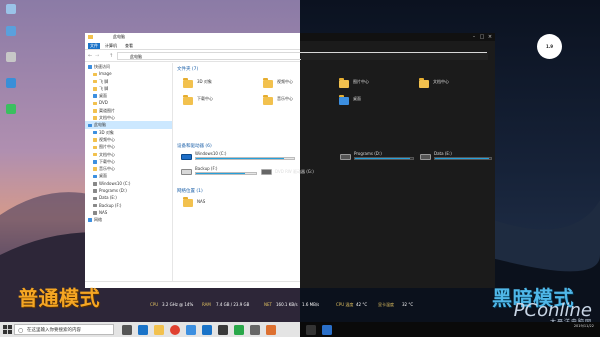 Image resolution: width=600 pixels, height=337 pixels. I want to click on app-orange-icon, so click(271, 329).